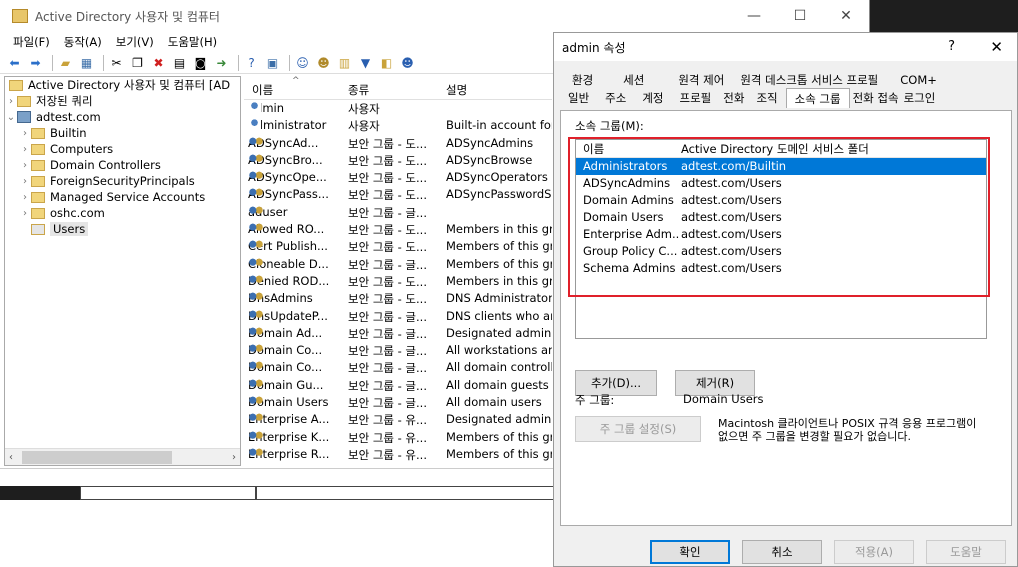 The height and width of the screenshot is (567, 1018). What do you see at coordinates (398, 108) in the screenshot?
I see `list-row: admin 사용자` at bounding box center [398, 108].